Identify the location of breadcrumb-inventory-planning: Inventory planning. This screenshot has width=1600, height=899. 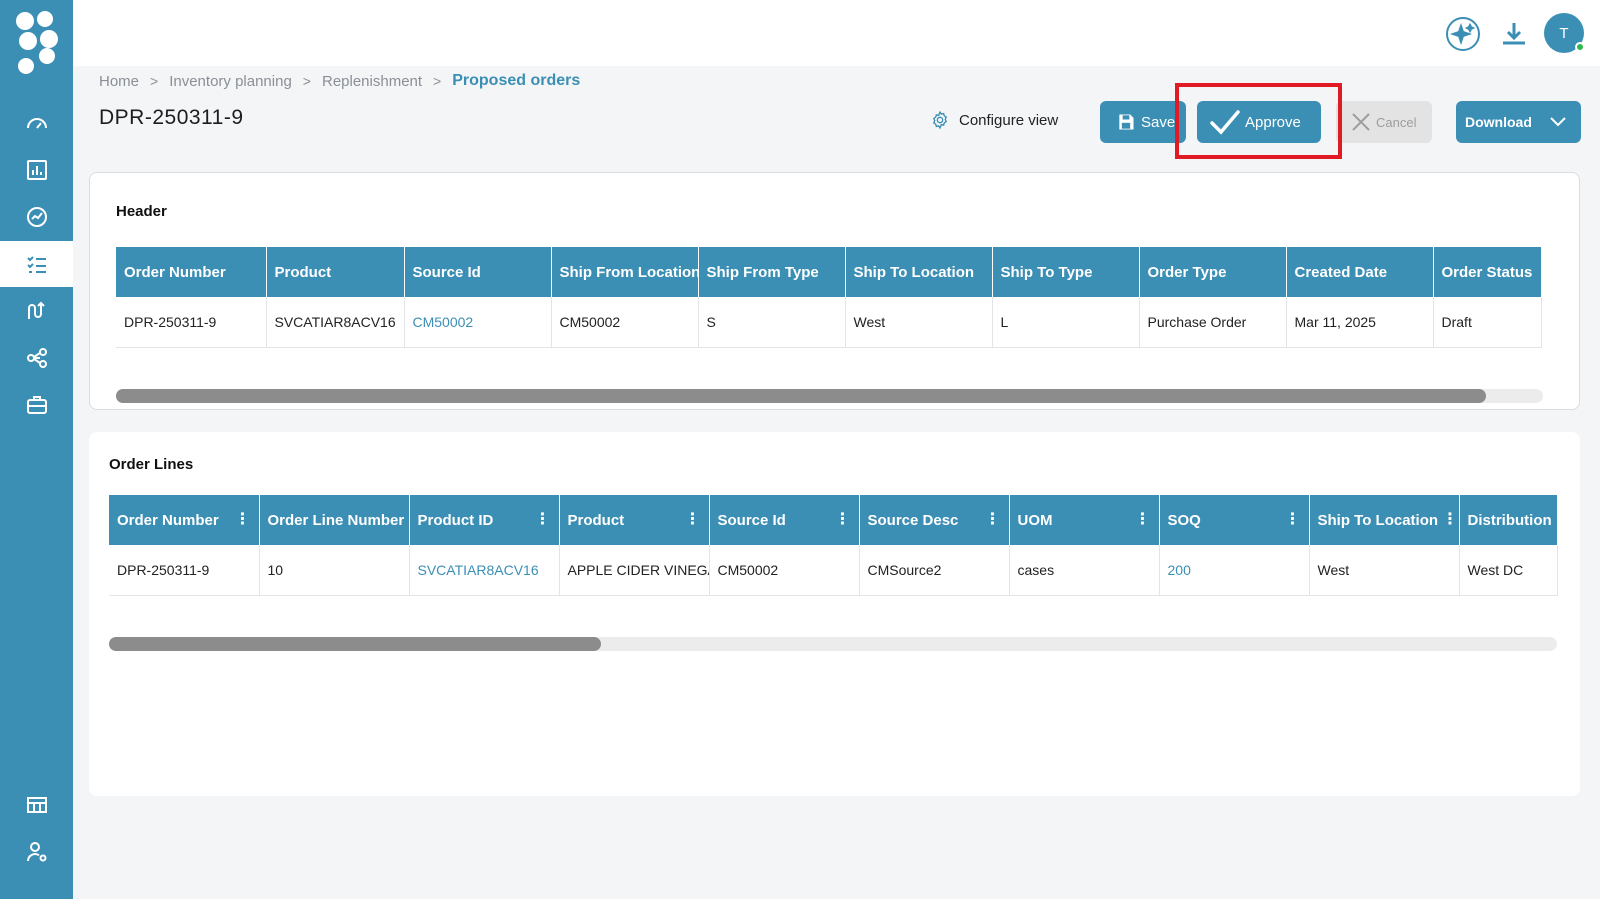
(230, 81).